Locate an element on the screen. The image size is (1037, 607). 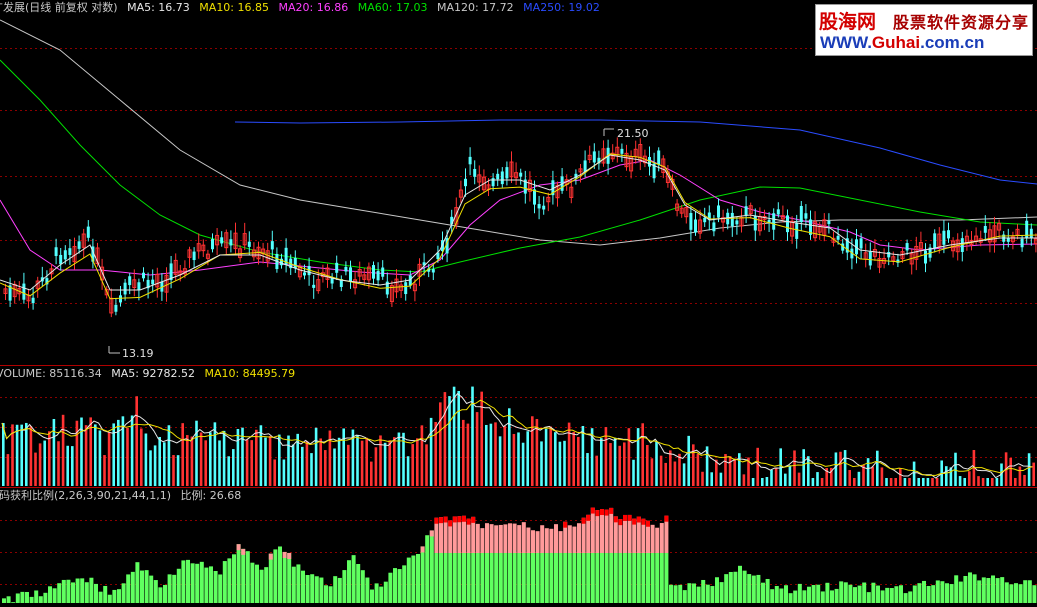
chart-title: 广发展(日线 前复权 对数) is located at coordinates (59, 7).